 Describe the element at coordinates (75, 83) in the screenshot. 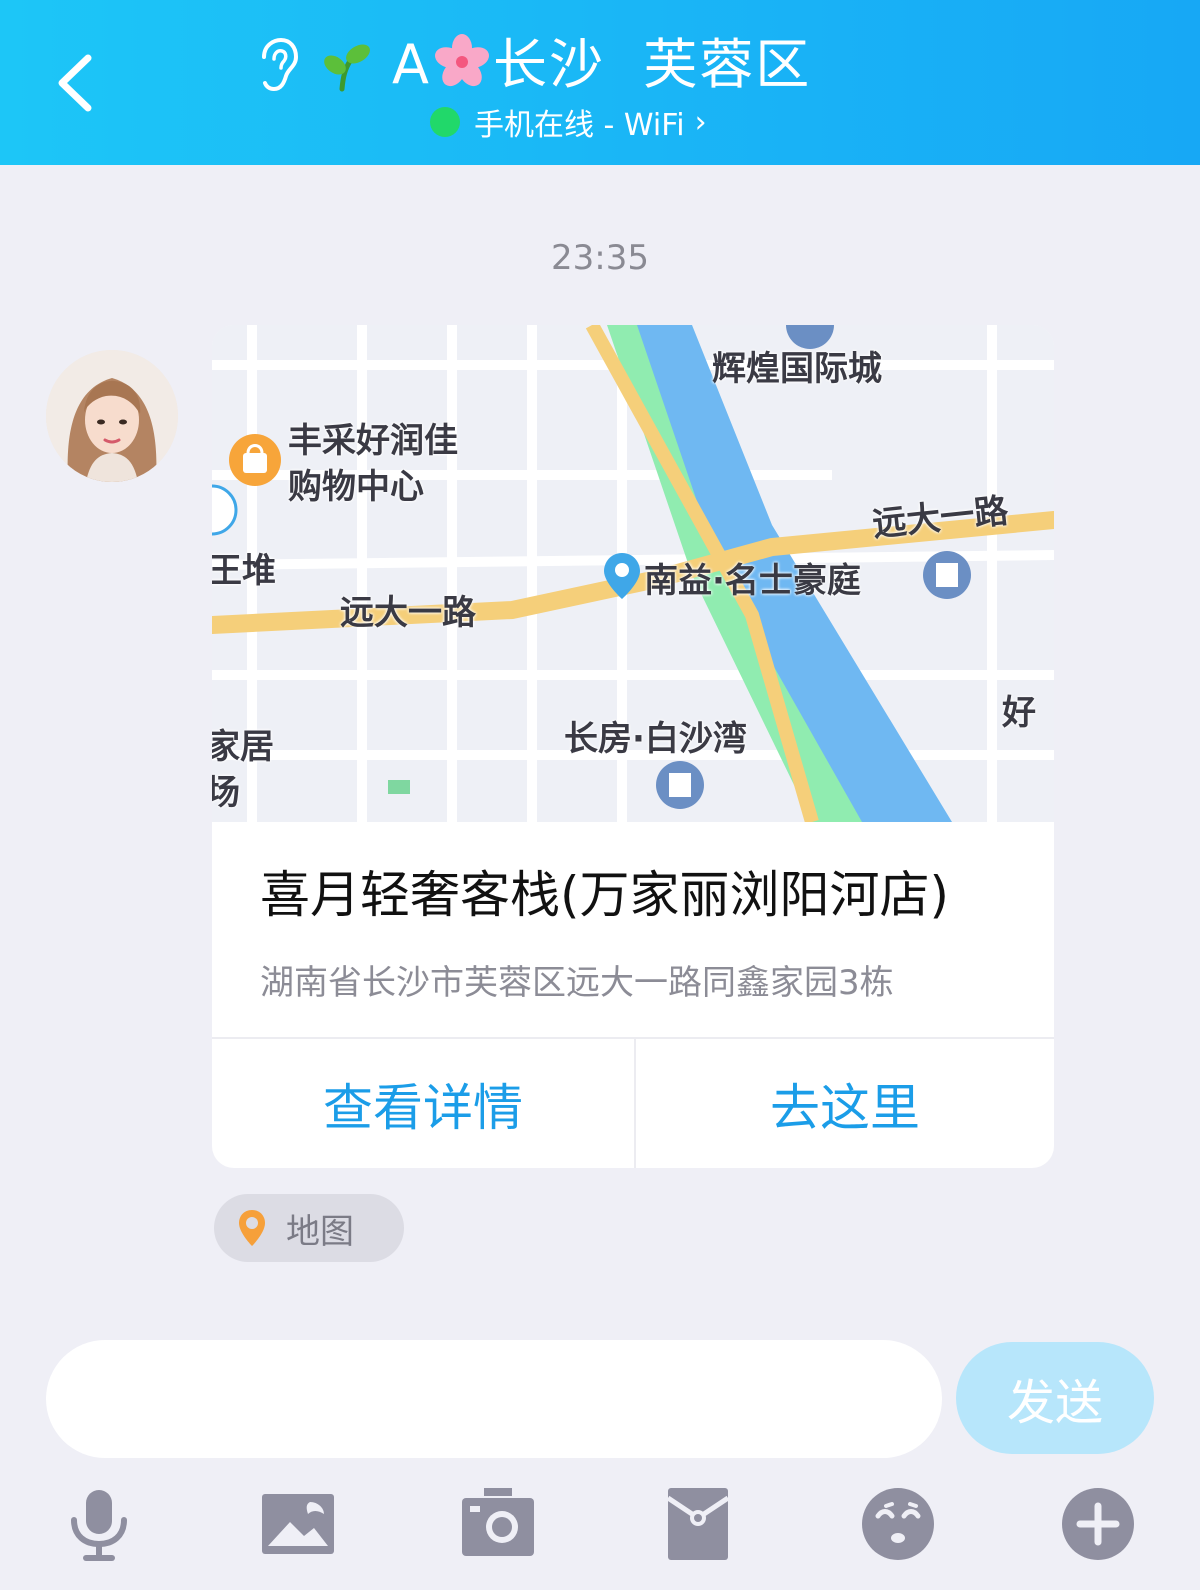

I see `chevron-left-icon` at that location.